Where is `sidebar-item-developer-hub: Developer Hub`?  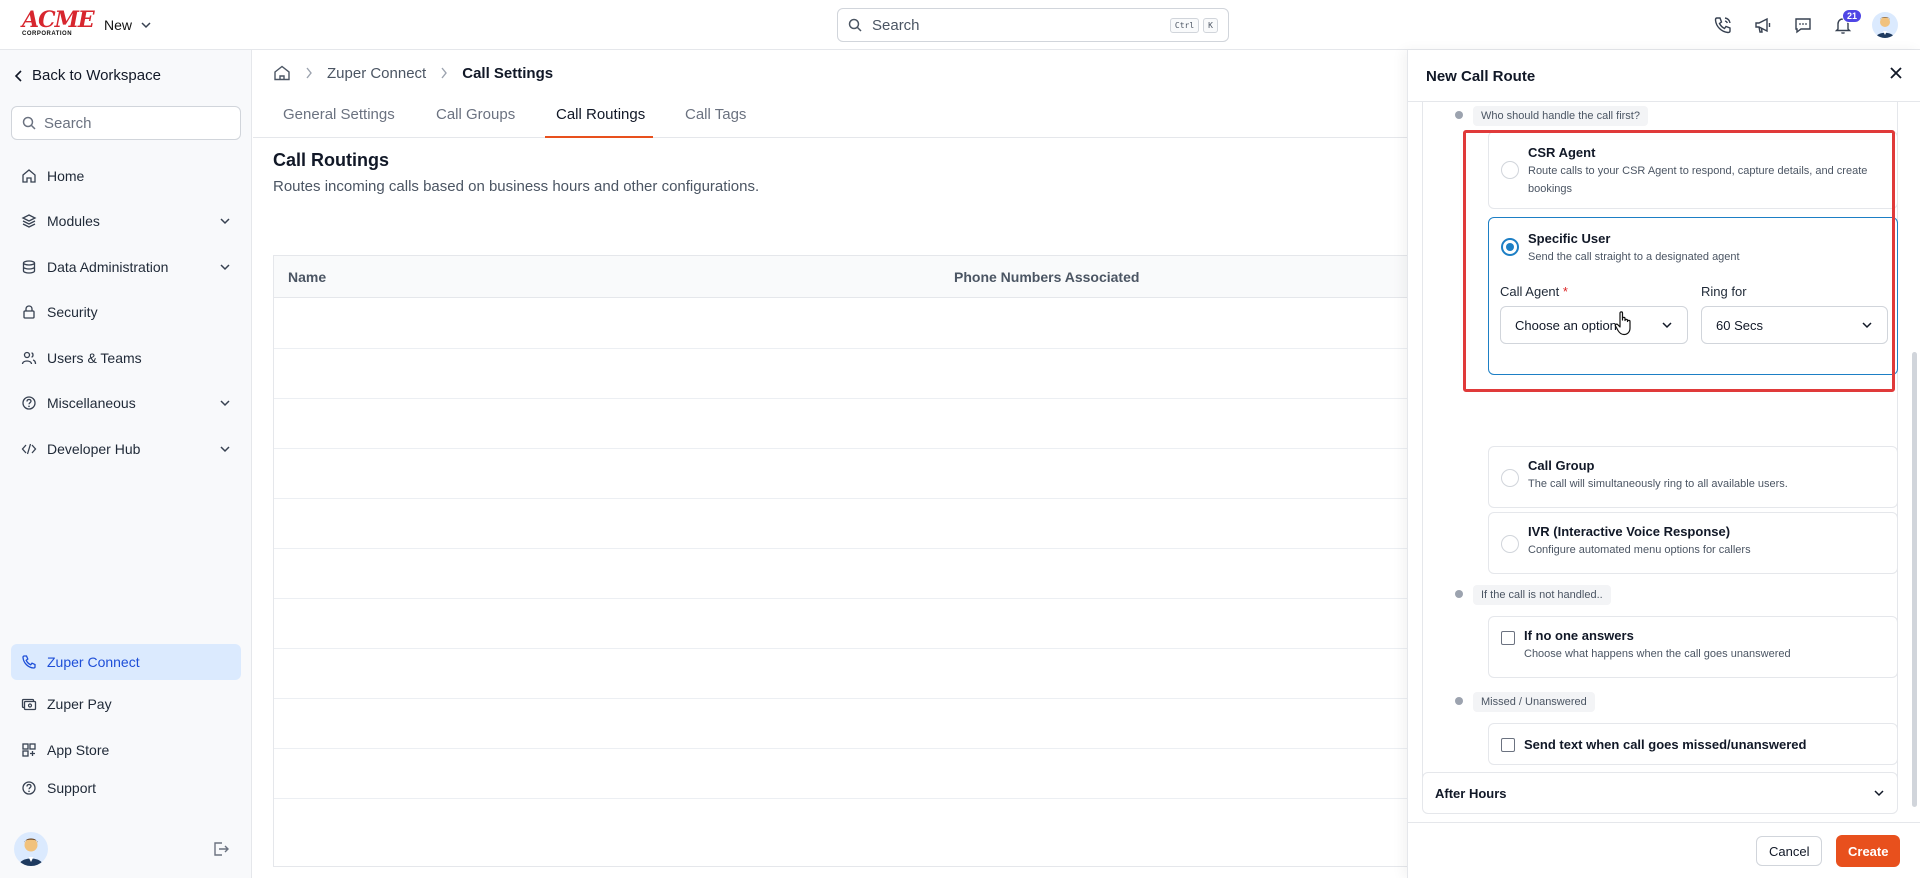
sidebar-item-developer-hub: Developer Hub is located at coordinates (126, 449).